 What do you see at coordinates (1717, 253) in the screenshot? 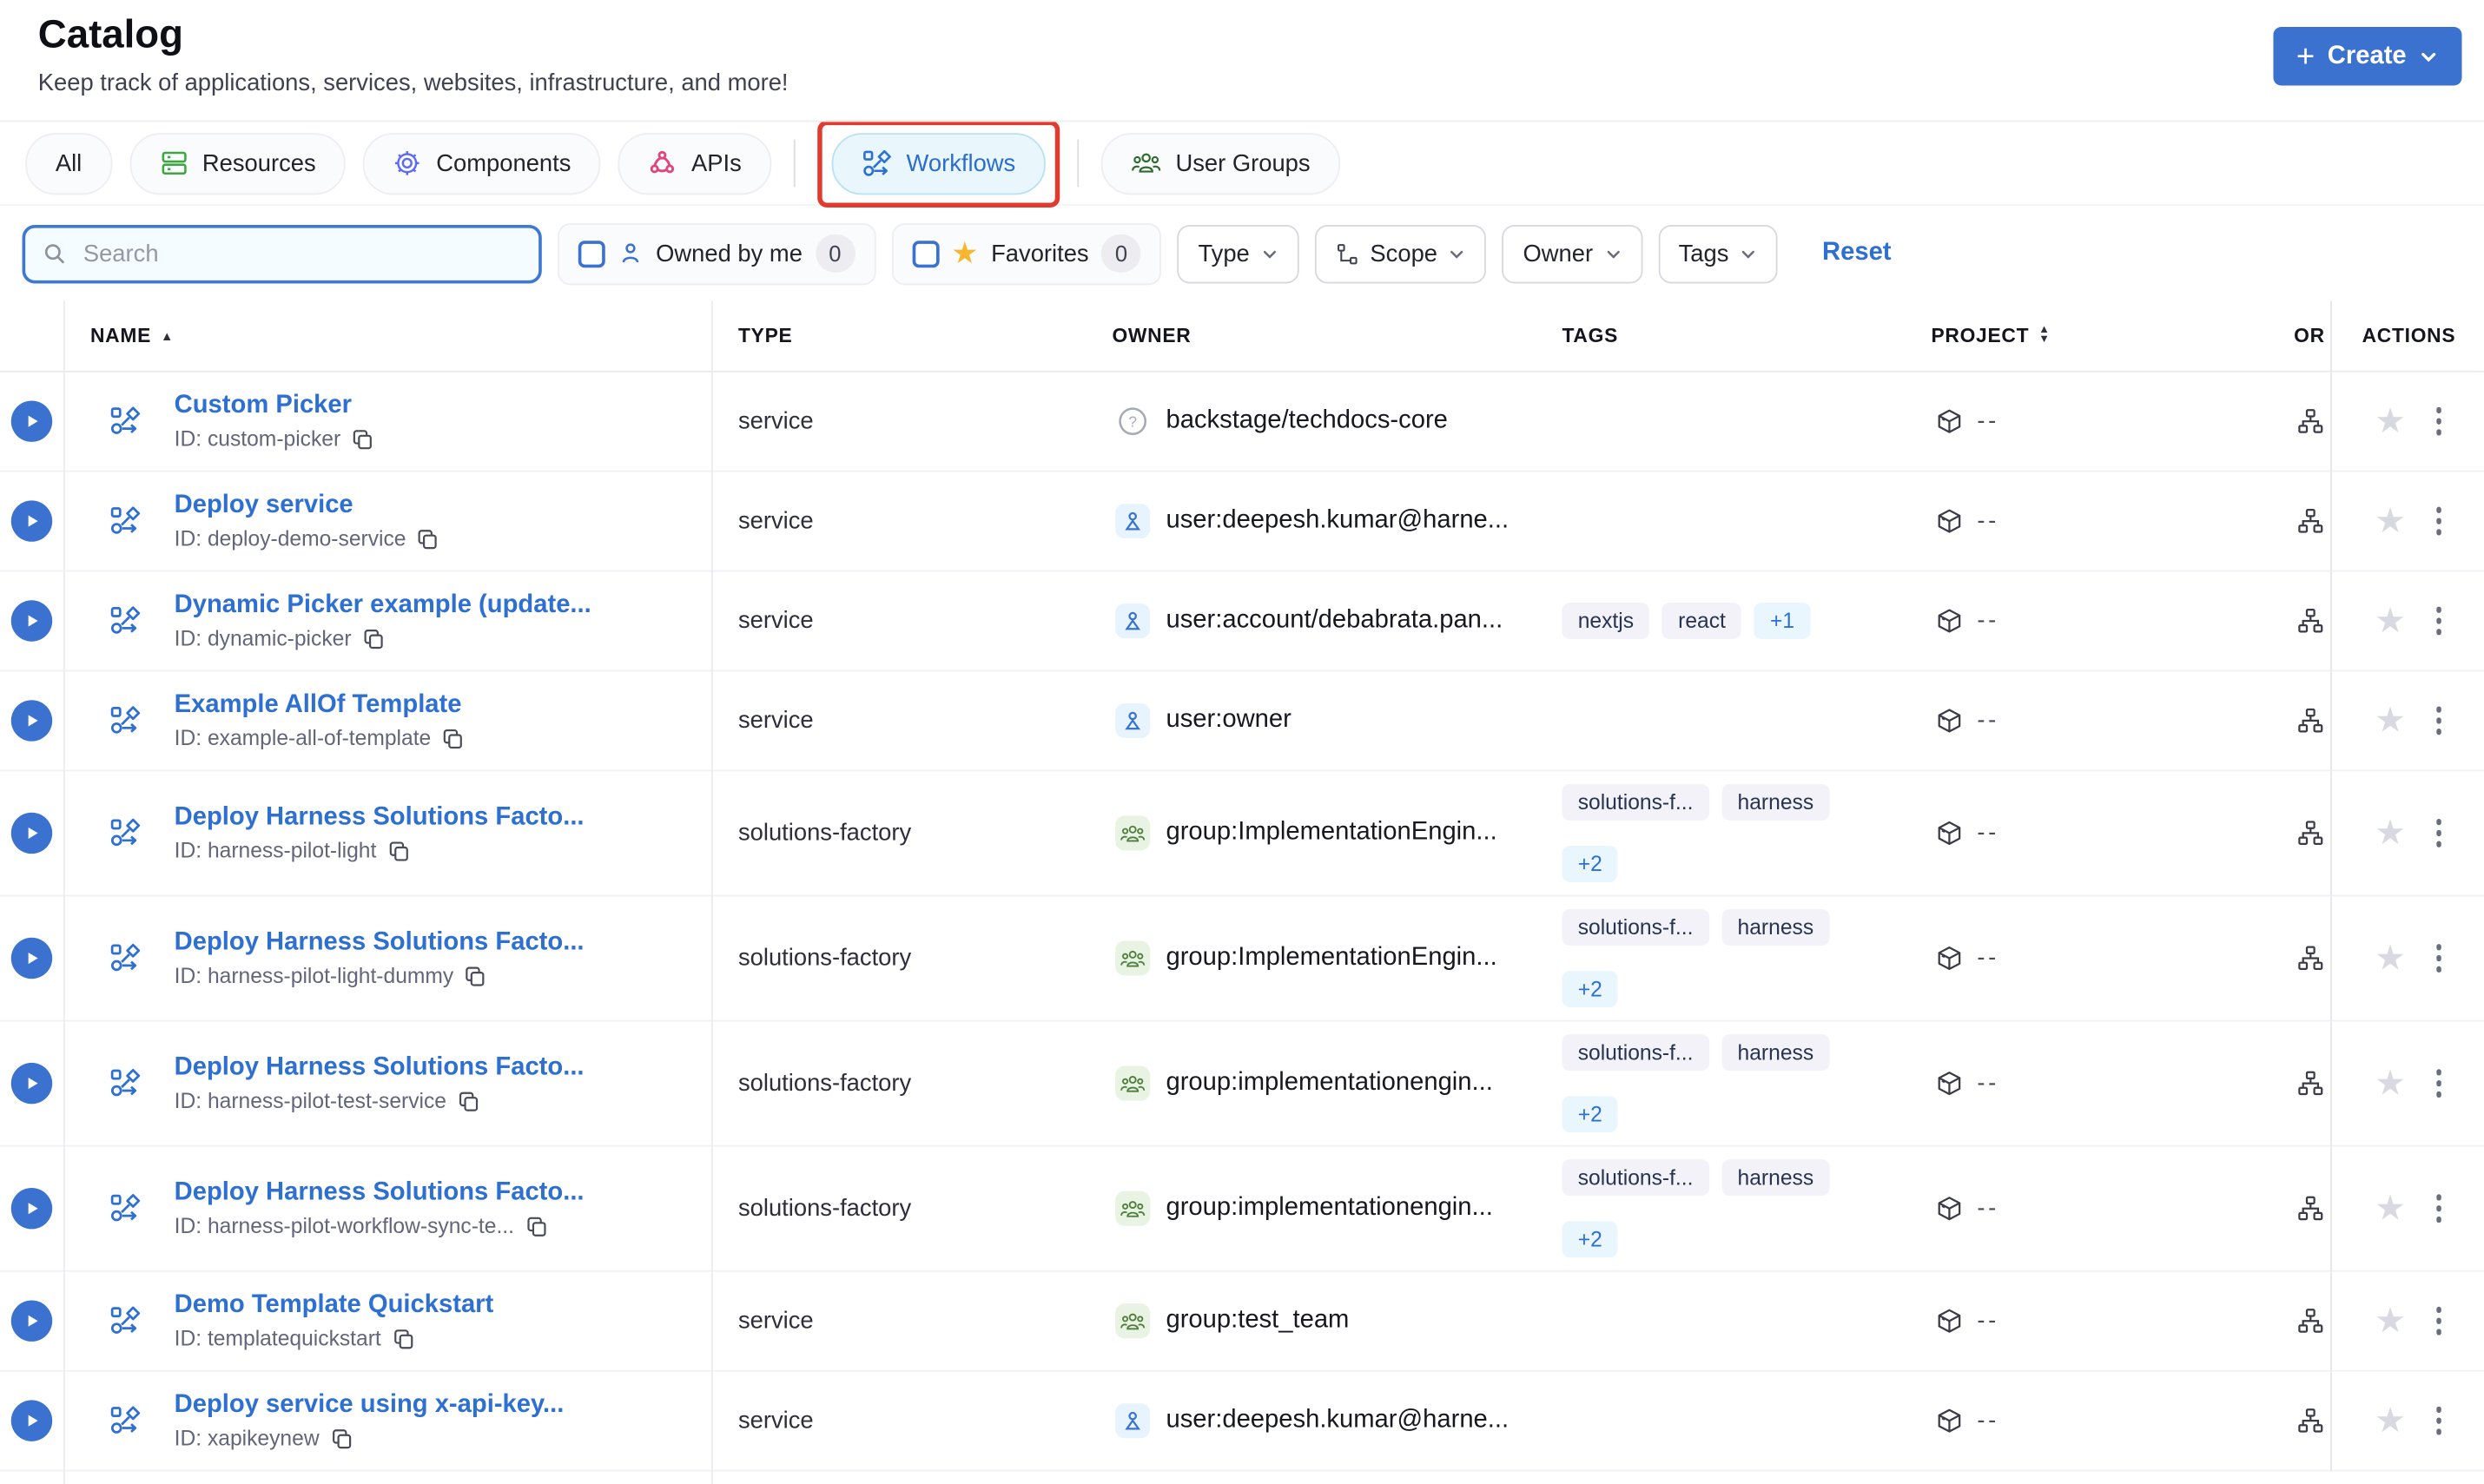
I see `tags-dropdown: Tags` at bounding box center [1717, 253].